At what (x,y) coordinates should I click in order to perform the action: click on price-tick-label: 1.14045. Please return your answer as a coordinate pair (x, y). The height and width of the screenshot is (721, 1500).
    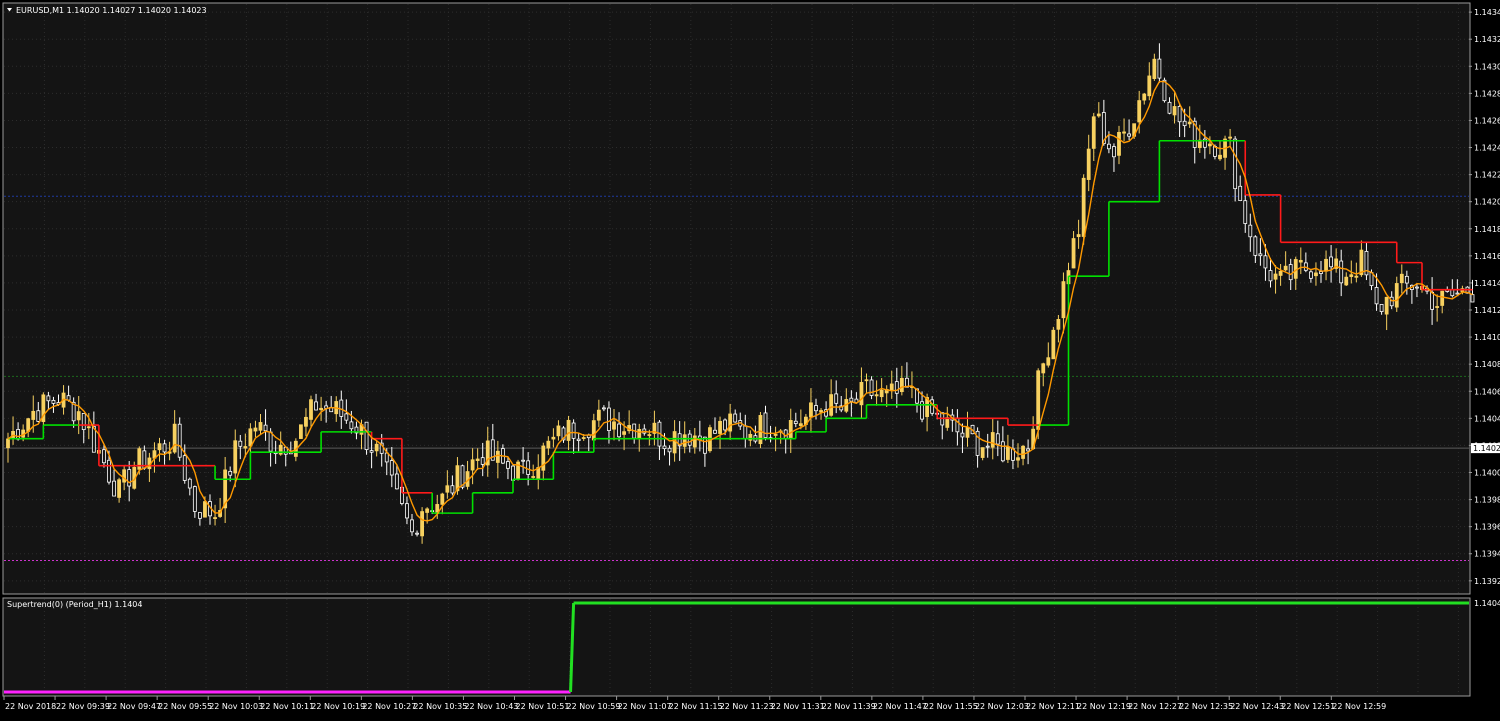
    Looking at the image, I should click on (1487, 418).